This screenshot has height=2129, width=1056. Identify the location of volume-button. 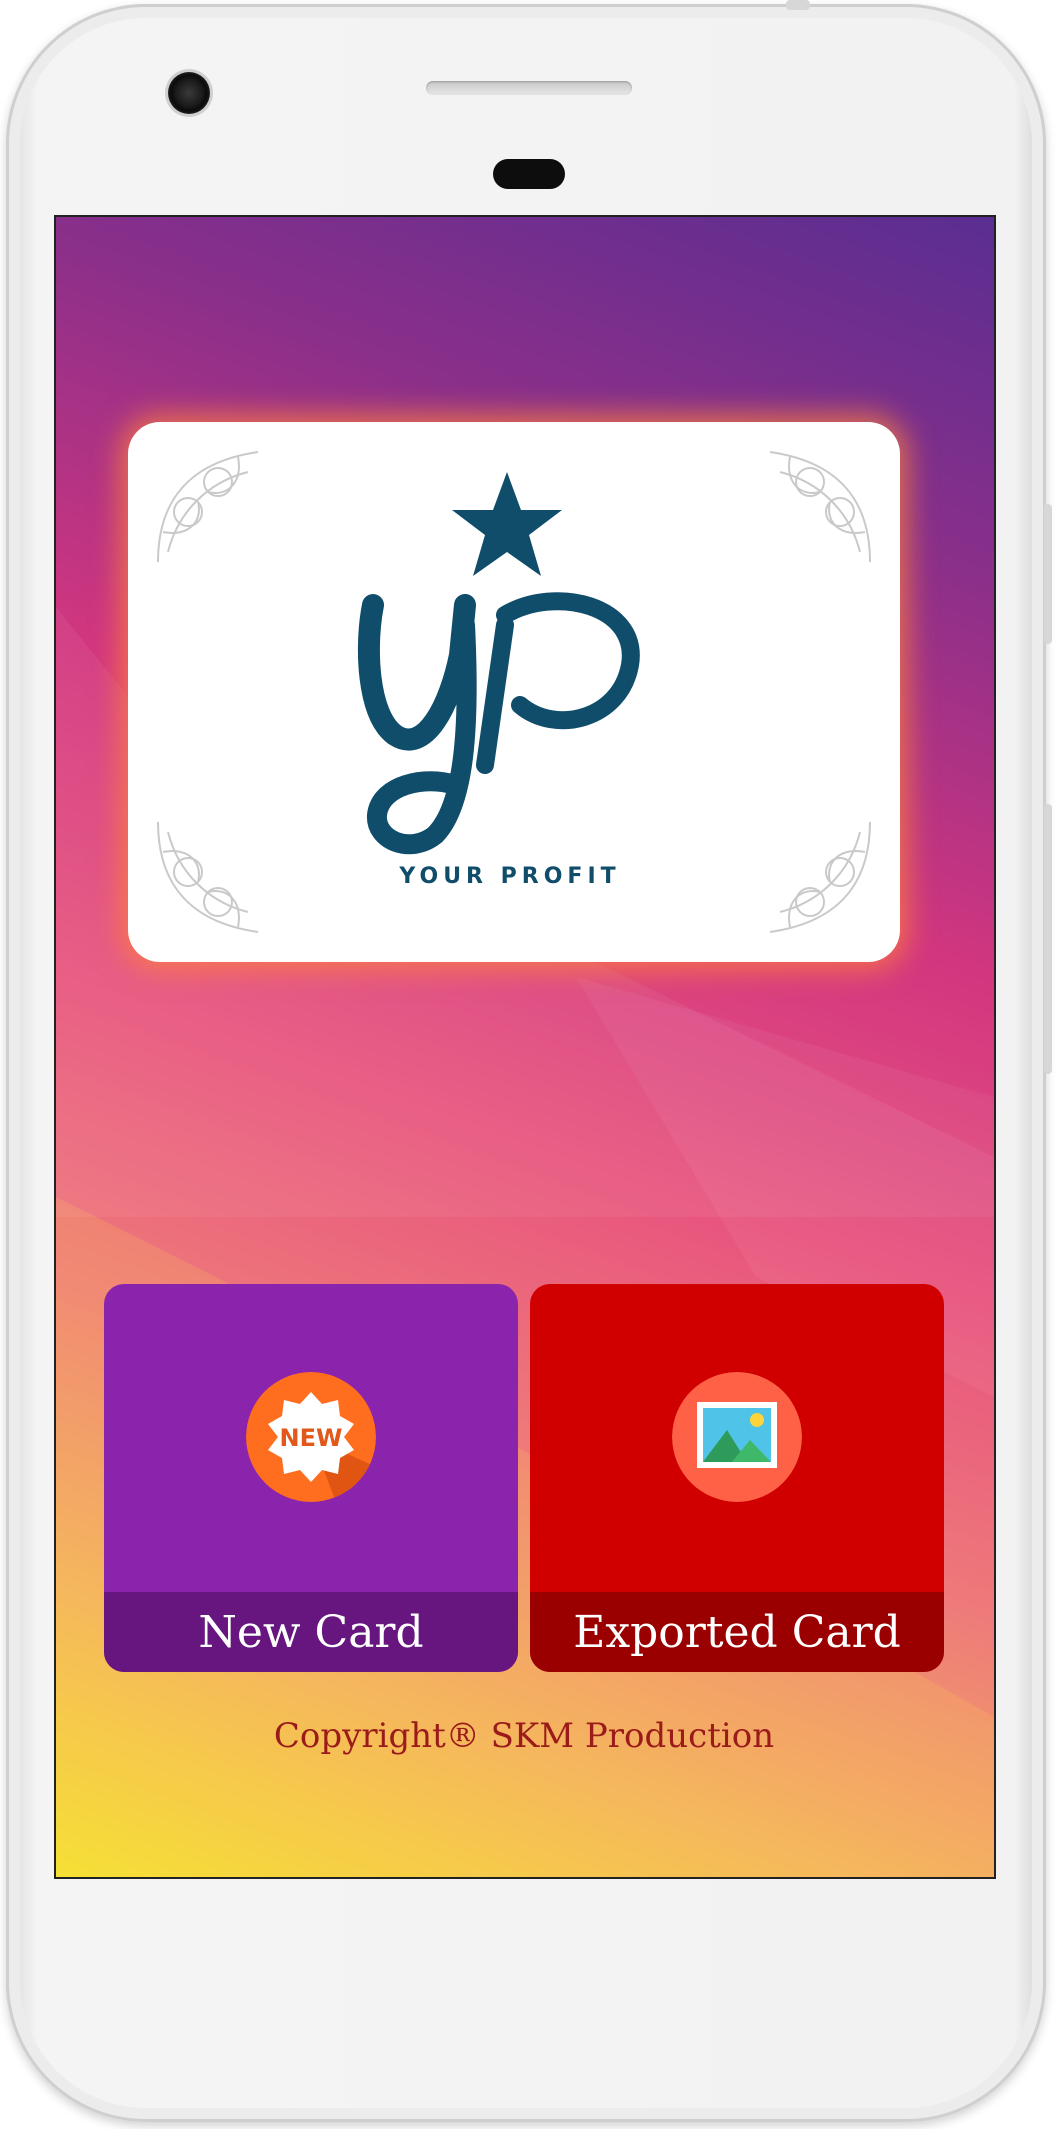
(1048, 939).